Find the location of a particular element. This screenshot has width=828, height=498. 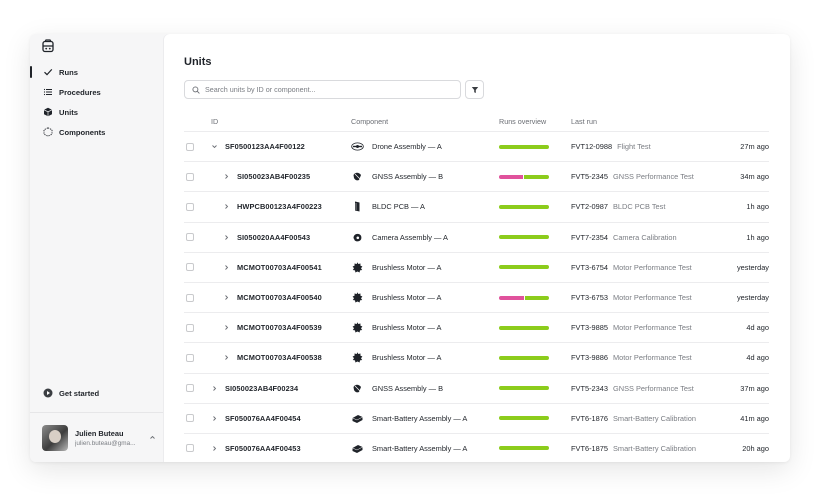

last-run-id: FVT5-2345 is located at coordinates (589, 176).